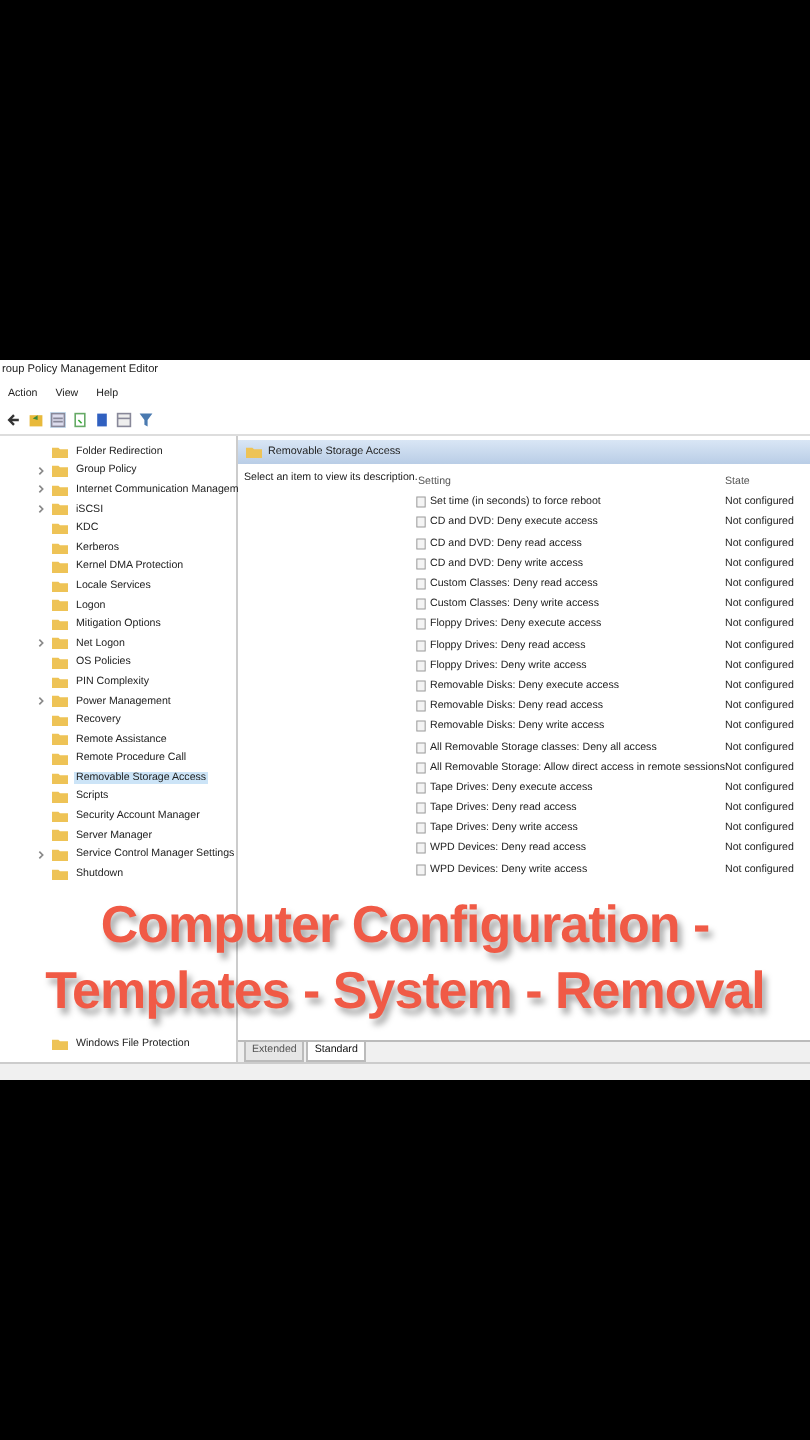 This screenshot has width=810, height=1440. What do you see at coordinates (405, 990) in the screenshot?
I see `caption-text: Templates - System - Removal` at bounding box center [405, 990].